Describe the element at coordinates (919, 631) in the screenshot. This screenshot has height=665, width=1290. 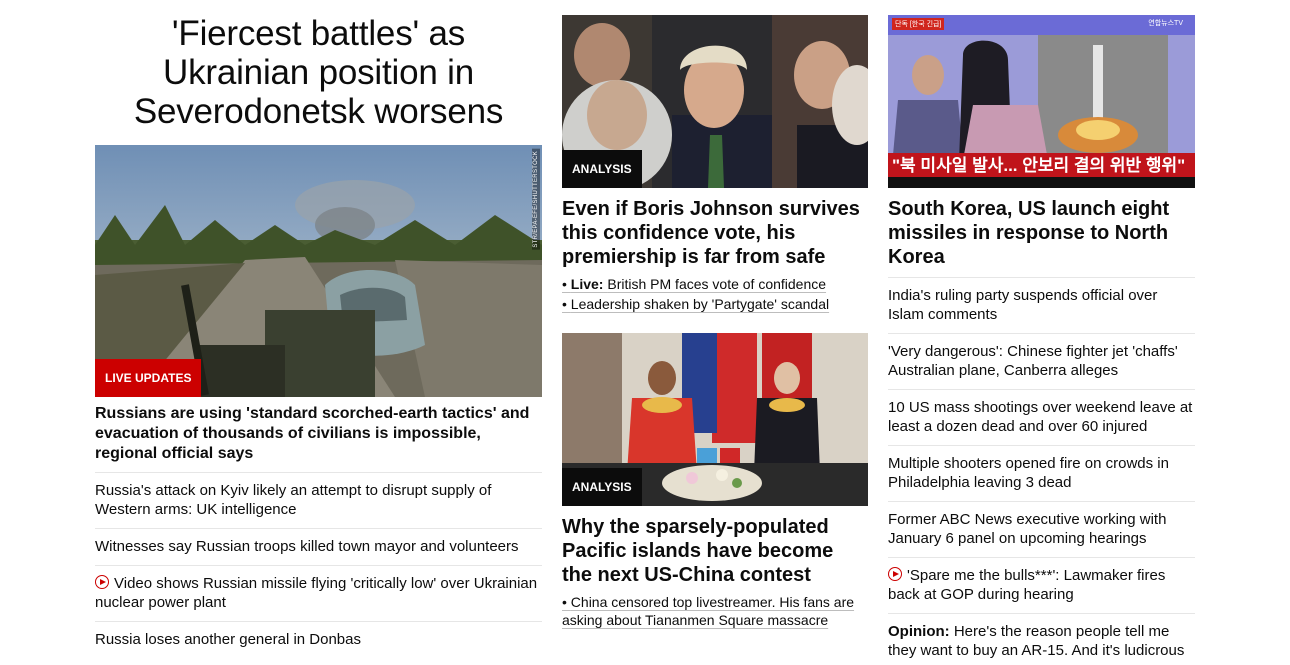
I see `opinion-prefix: Opinion:` at that location.